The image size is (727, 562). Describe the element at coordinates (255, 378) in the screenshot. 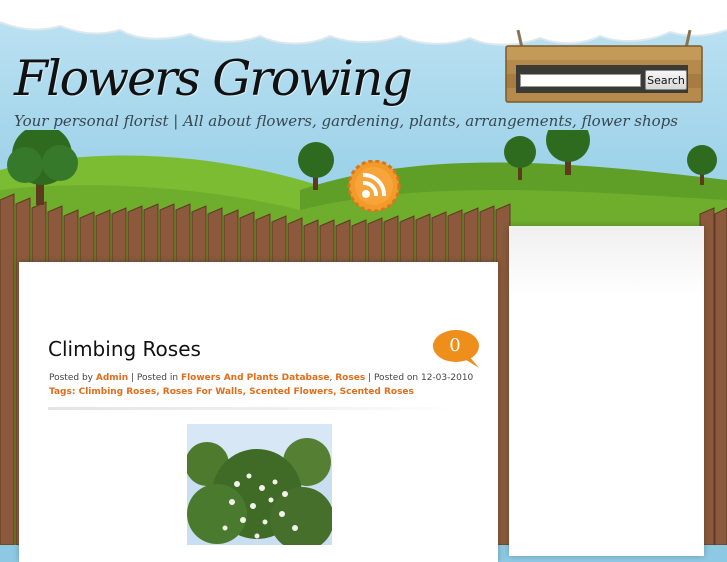

I see `category-link: Flowers And Plants Database` at that location.